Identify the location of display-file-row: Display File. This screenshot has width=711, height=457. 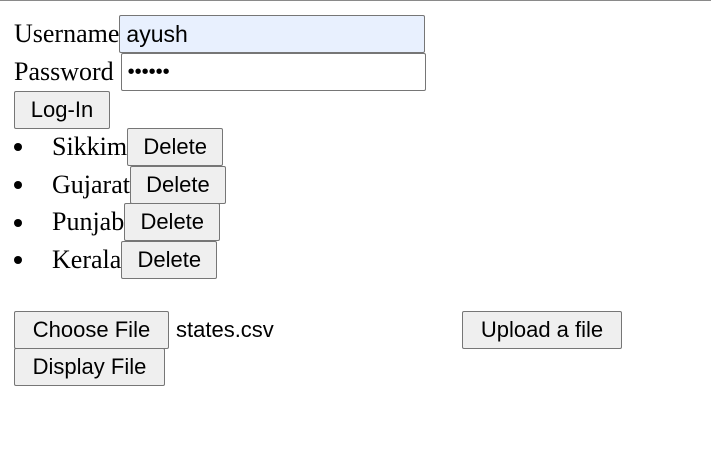
(89, 367).